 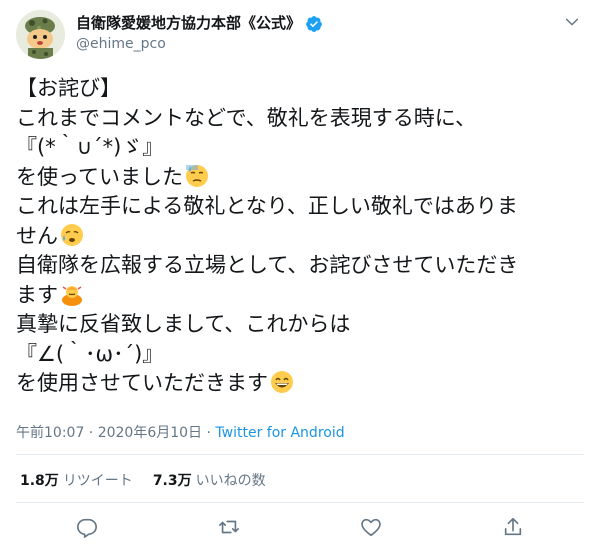 I want to click on avatar-mascot-icon, so click(x=40, y=34).